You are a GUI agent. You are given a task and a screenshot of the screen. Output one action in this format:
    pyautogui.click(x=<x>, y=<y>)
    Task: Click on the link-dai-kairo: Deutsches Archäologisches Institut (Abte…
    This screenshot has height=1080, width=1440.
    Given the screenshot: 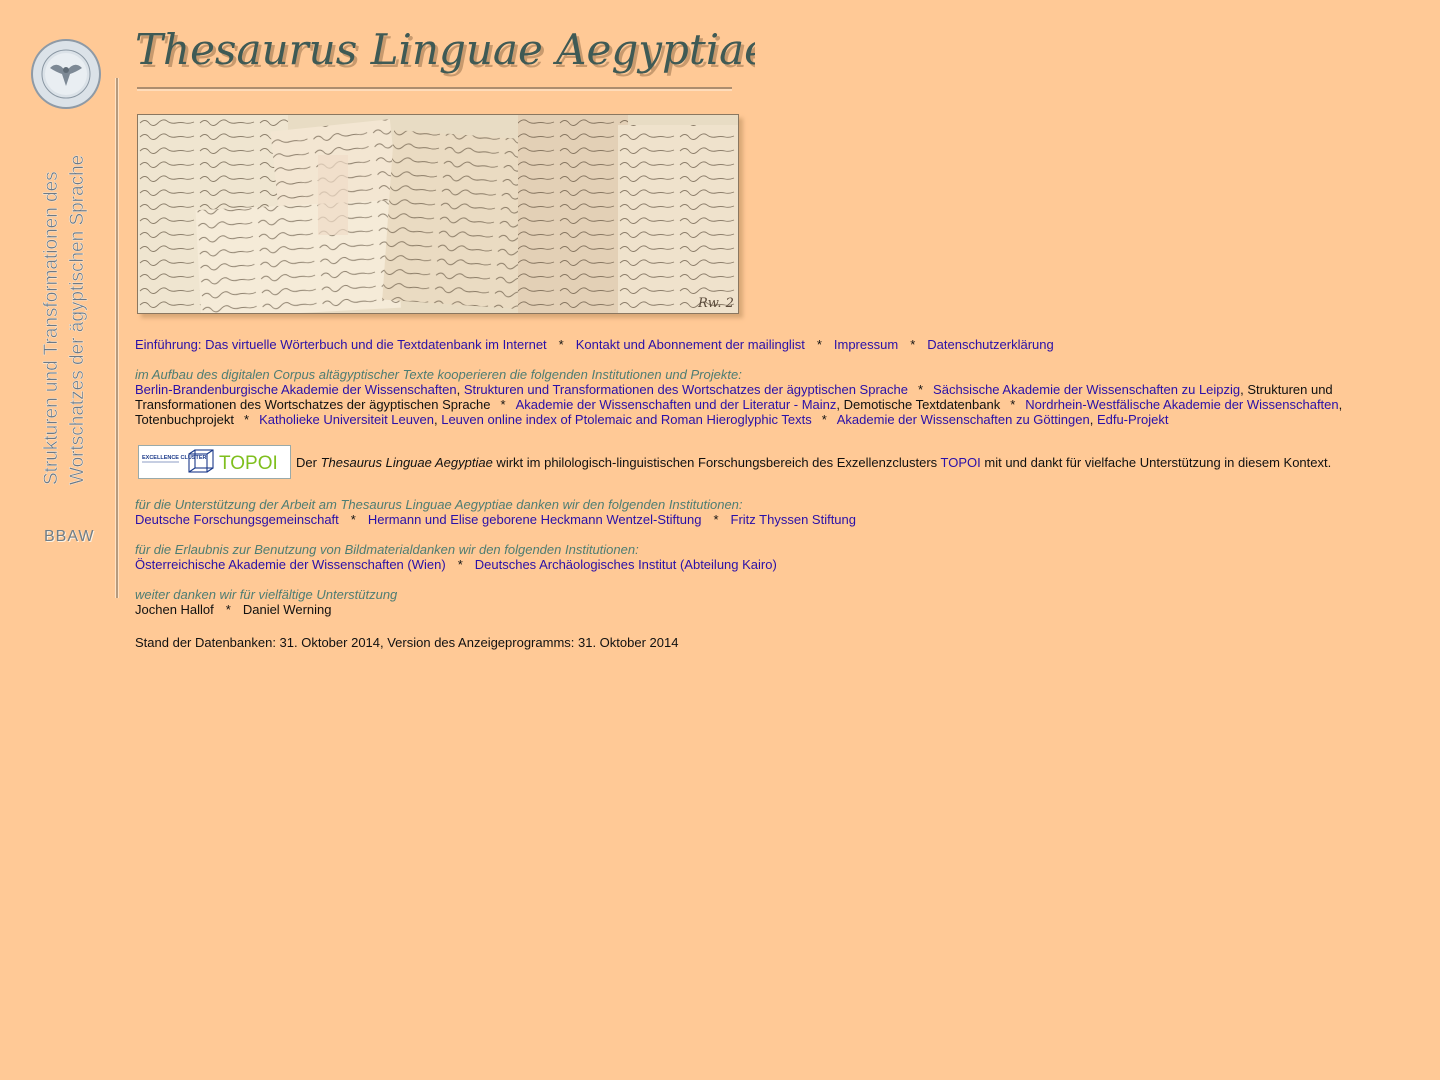 What is the action you would take?
    pyautogui.click(x=626, y=564)
    